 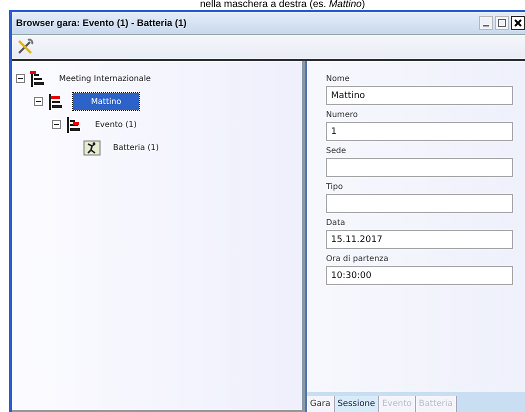 What do you see at coordinates (419, 239) in the screenshot?
I see `input-field: 15.11.2017` at bounding box center [419, 239].